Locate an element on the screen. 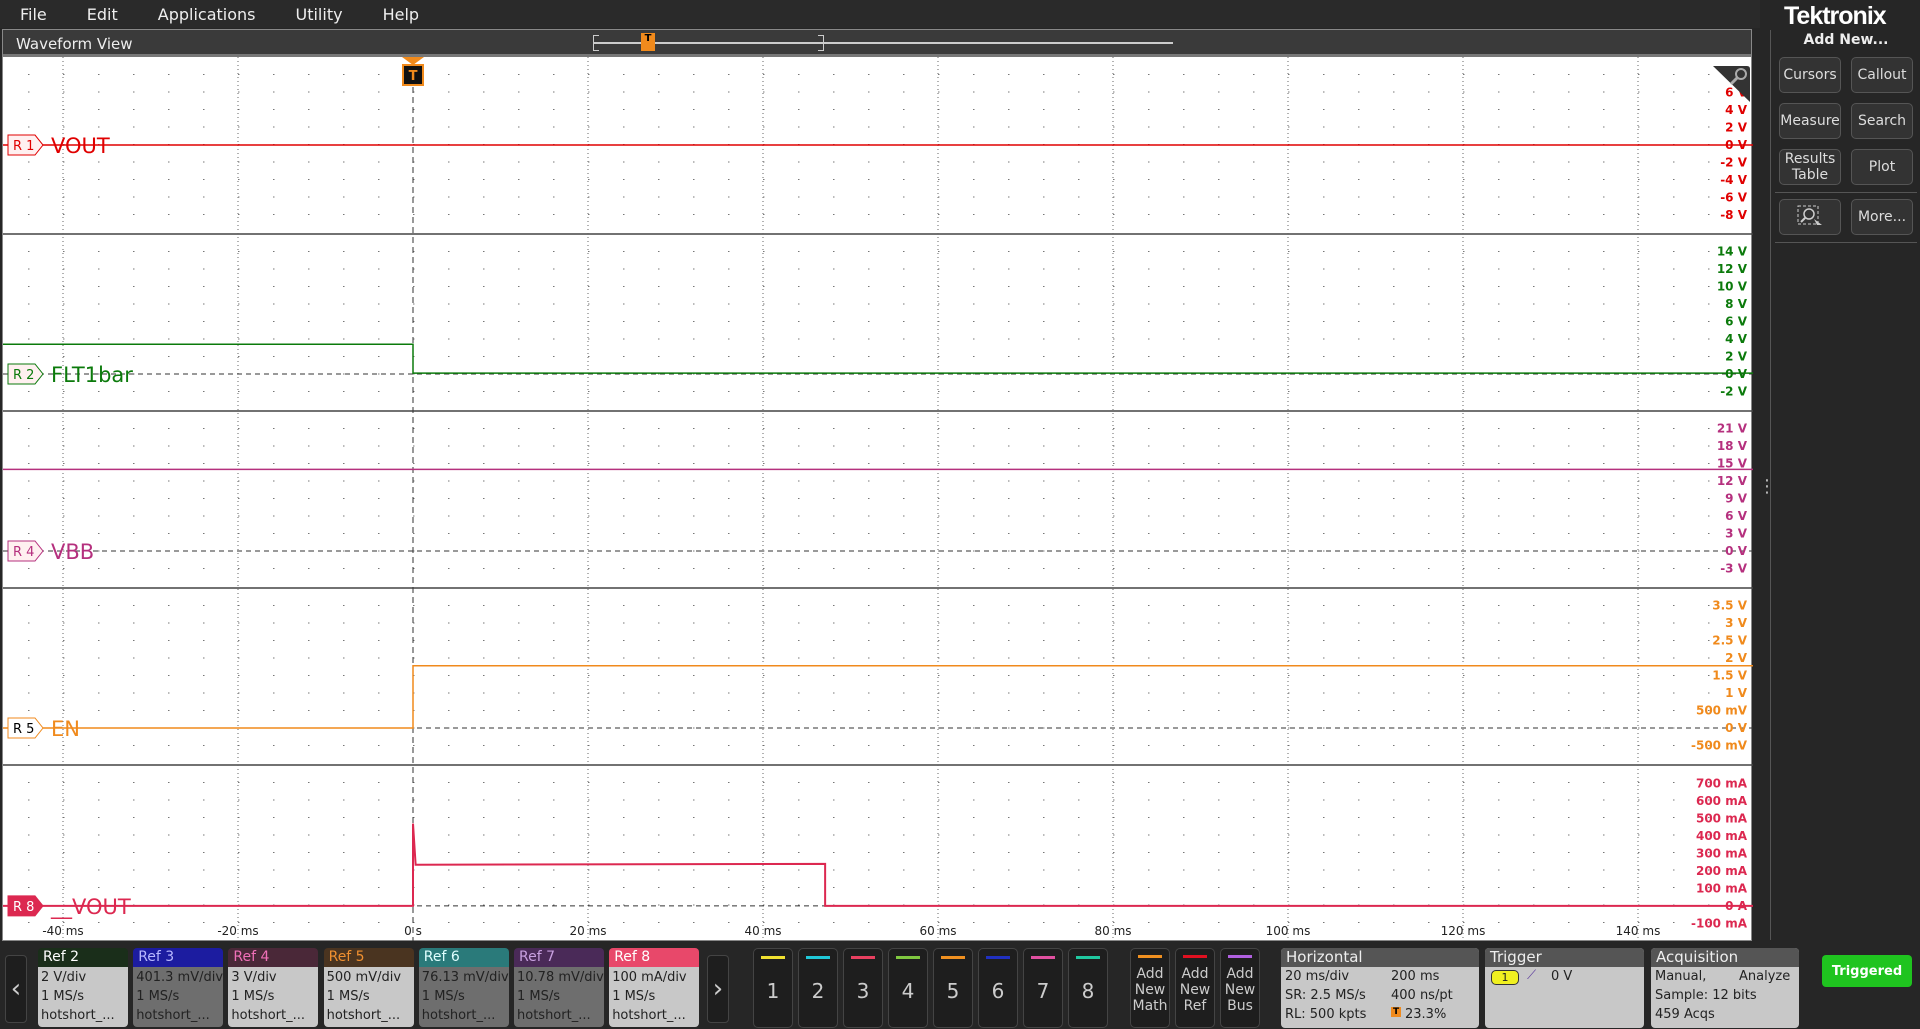 The image size is (1920, 1029). menu-bar: File Edit Applications Utility Help is located at coordinates (880, 14).